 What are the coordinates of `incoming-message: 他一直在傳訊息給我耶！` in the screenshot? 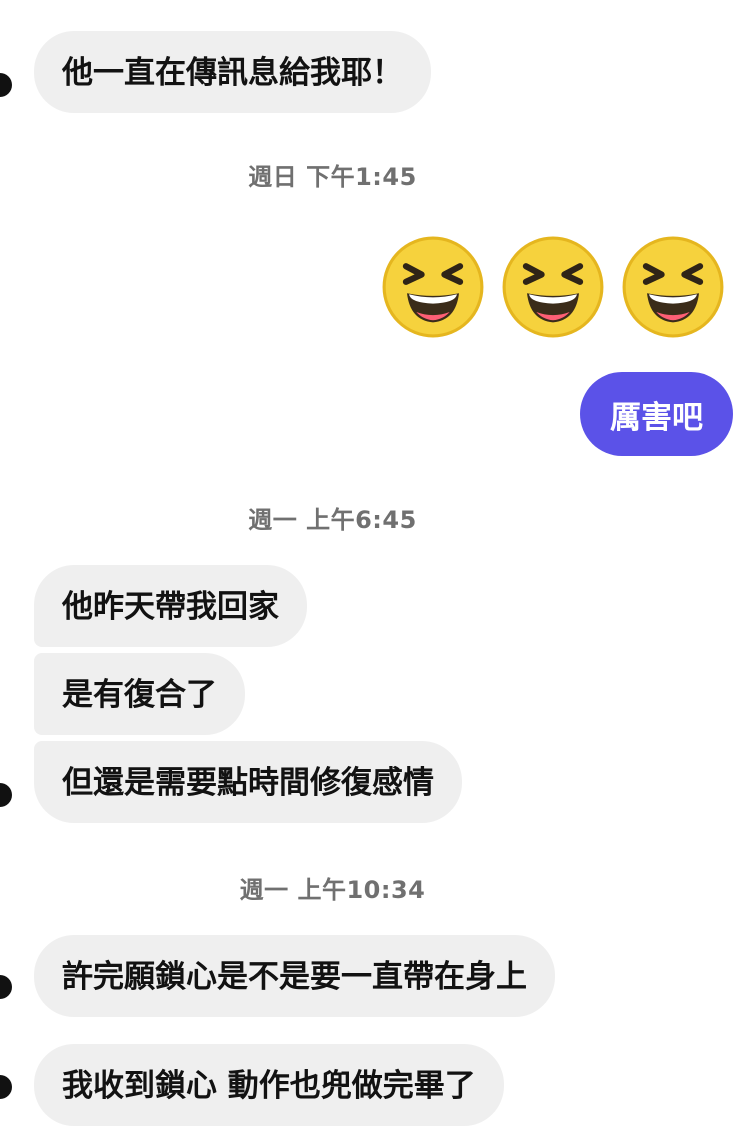 It's located at (232, 72).